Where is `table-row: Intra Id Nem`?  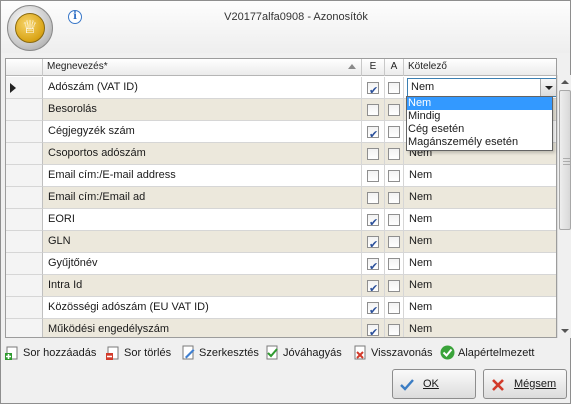
table-row: Intra Id Nem is located at coordinates (281, 286).